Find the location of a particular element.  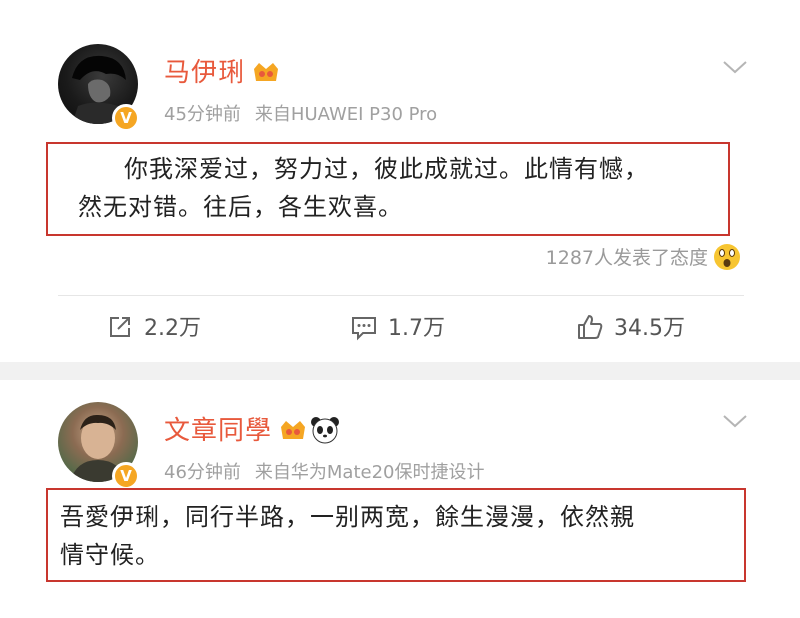

post-time: 45分钟前 is located at coordinates (202, 114).